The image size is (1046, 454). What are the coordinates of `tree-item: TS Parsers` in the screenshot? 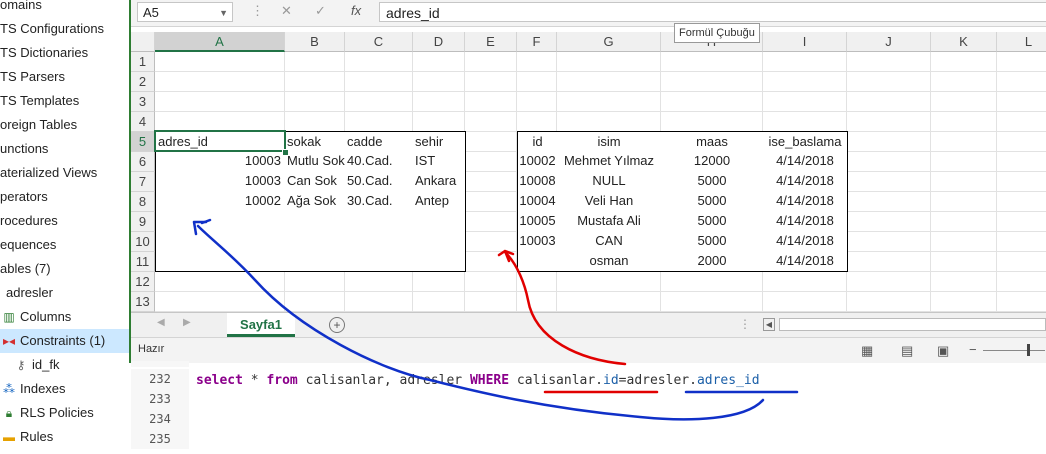 It's located at (32, 77).